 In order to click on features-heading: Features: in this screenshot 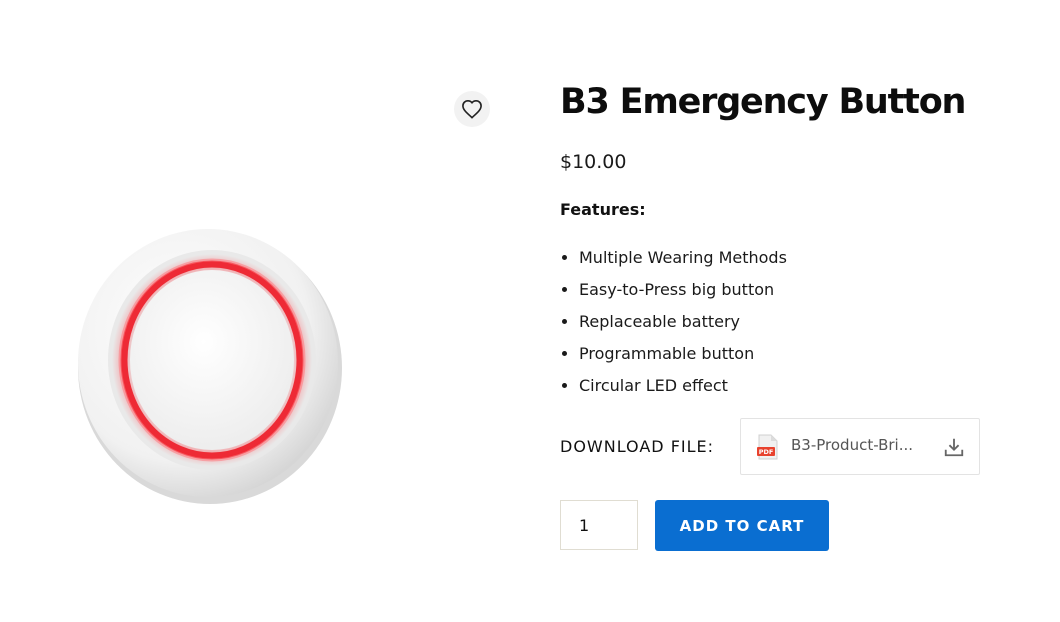, I will do `click(603, 209)`.